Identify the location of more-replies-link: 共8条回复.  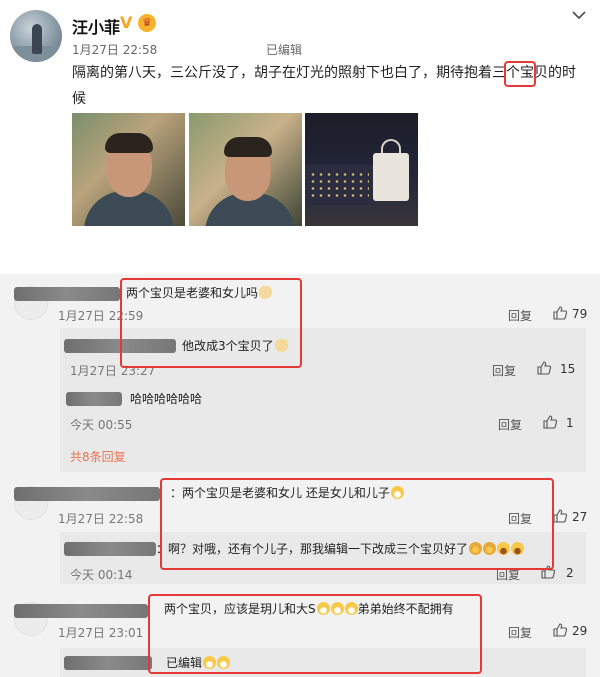
(98, 456).